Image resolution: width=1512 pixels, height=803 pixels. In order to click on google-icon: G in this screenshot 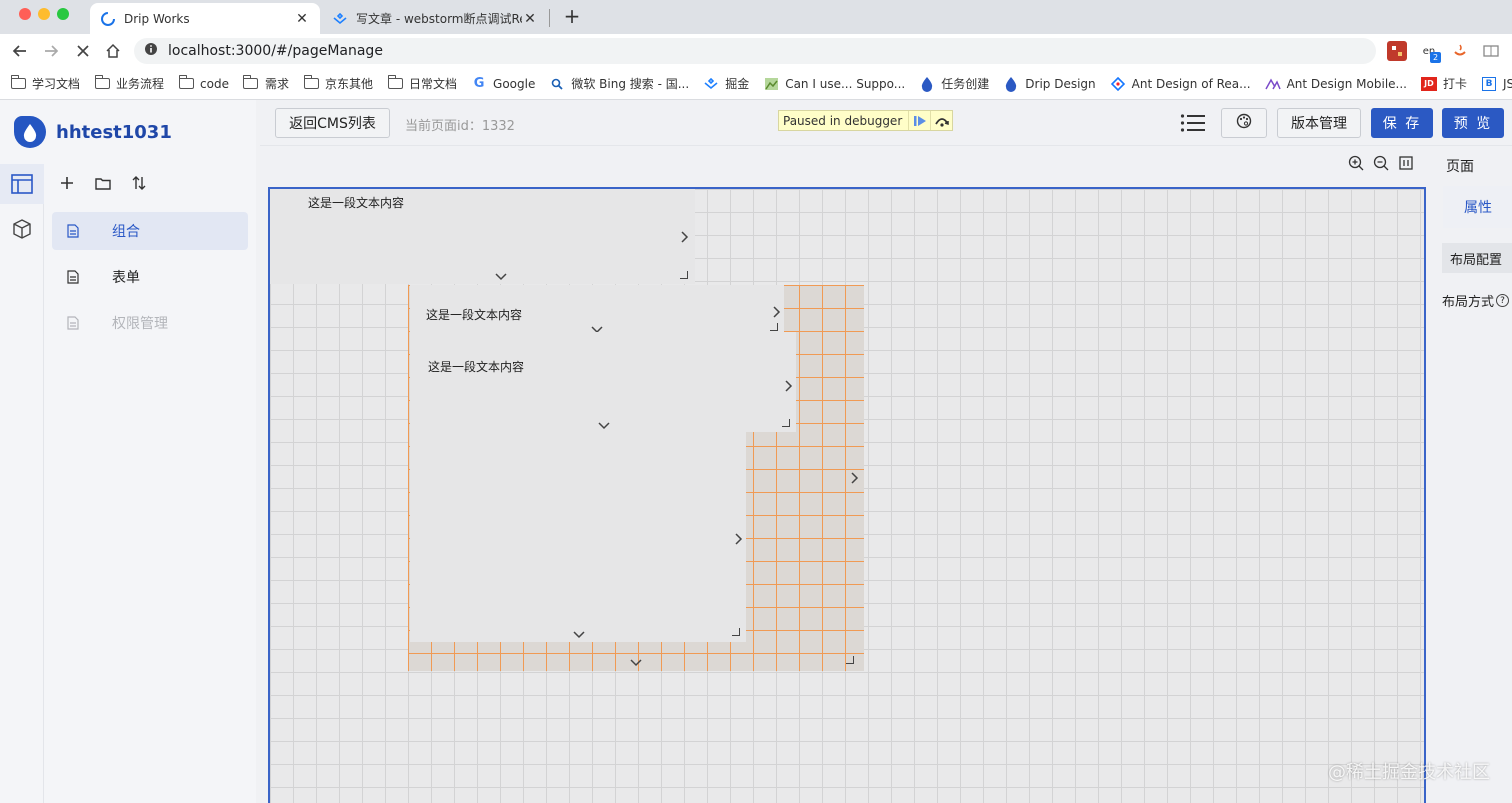, I will do `click(479, 83)`.